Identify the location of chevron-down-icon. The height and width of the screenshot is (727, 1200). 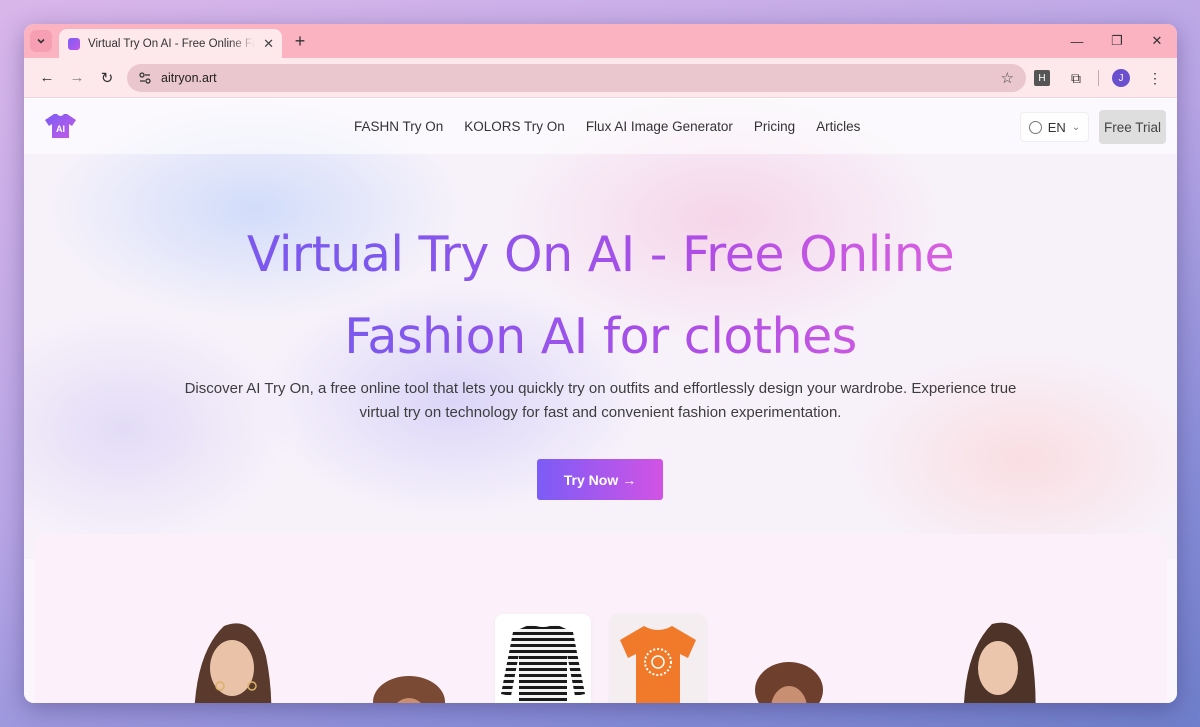
(41, 41).